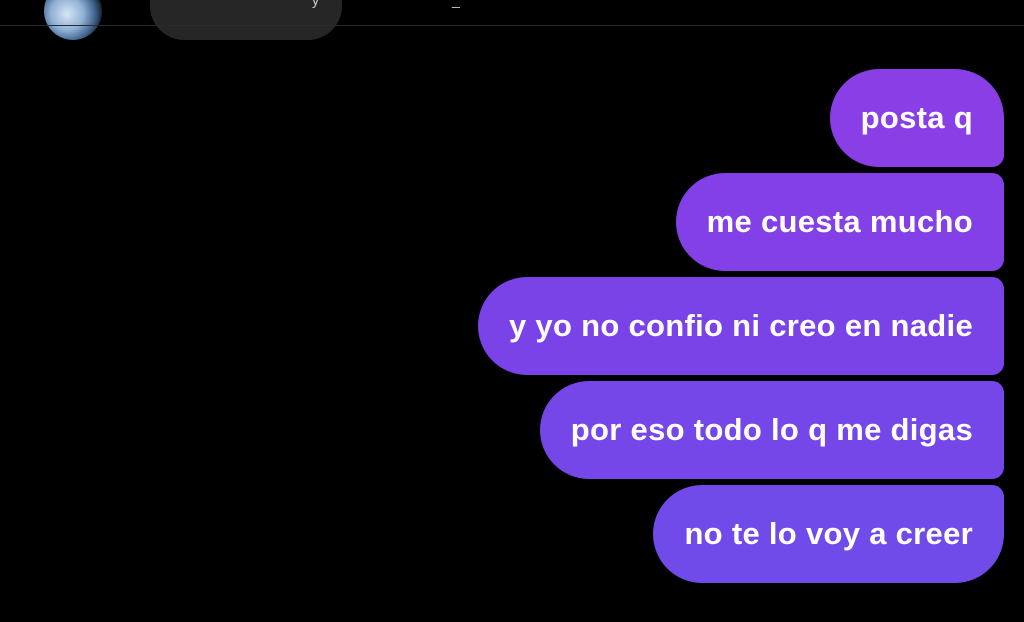 The image size is (1024, 622). I want to click on avatar, so click(73, 20).